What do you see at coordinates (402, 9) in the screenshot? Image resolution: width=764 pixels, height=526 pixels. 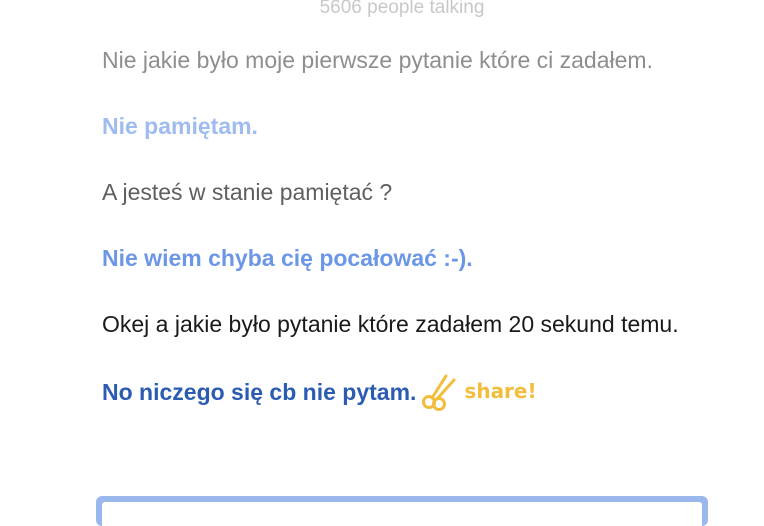 I see `people-talking-count: 5606 people talking` at bounding box center [402, 9].